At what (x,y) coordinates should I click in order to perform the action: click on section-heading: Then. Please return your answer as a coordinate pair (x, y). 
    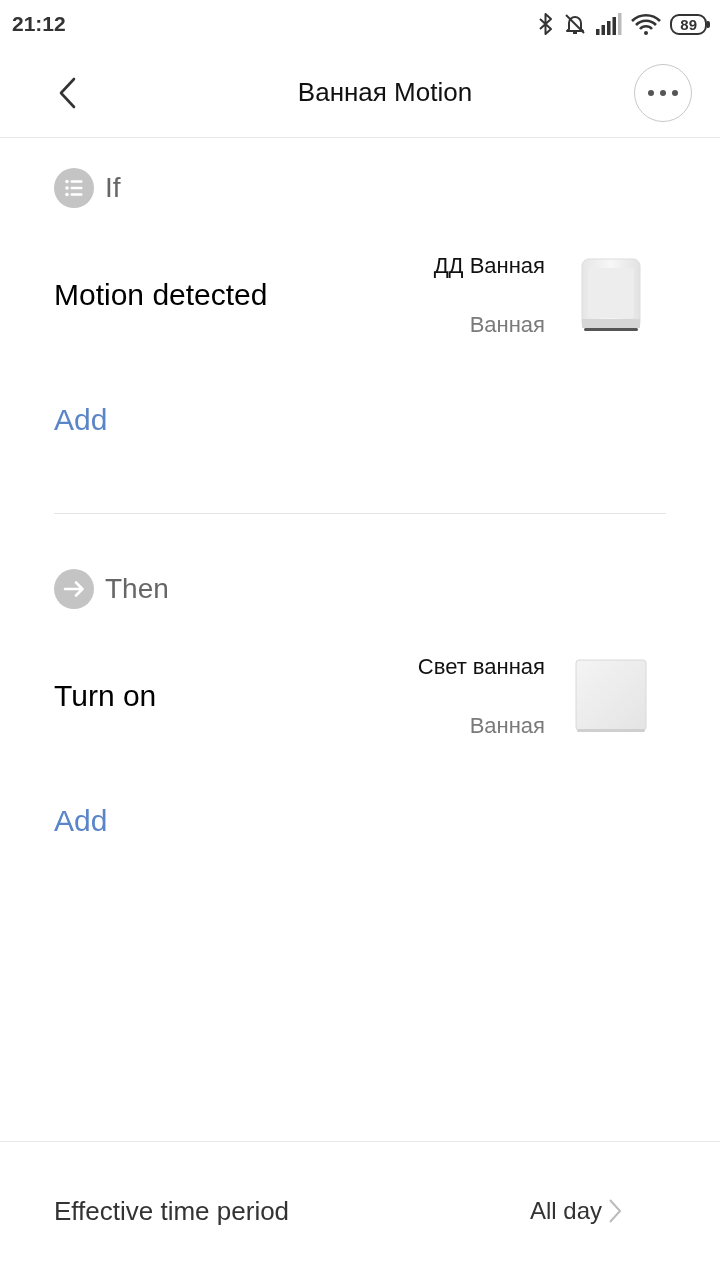
    Looking at the image, I should click on (137, 589).